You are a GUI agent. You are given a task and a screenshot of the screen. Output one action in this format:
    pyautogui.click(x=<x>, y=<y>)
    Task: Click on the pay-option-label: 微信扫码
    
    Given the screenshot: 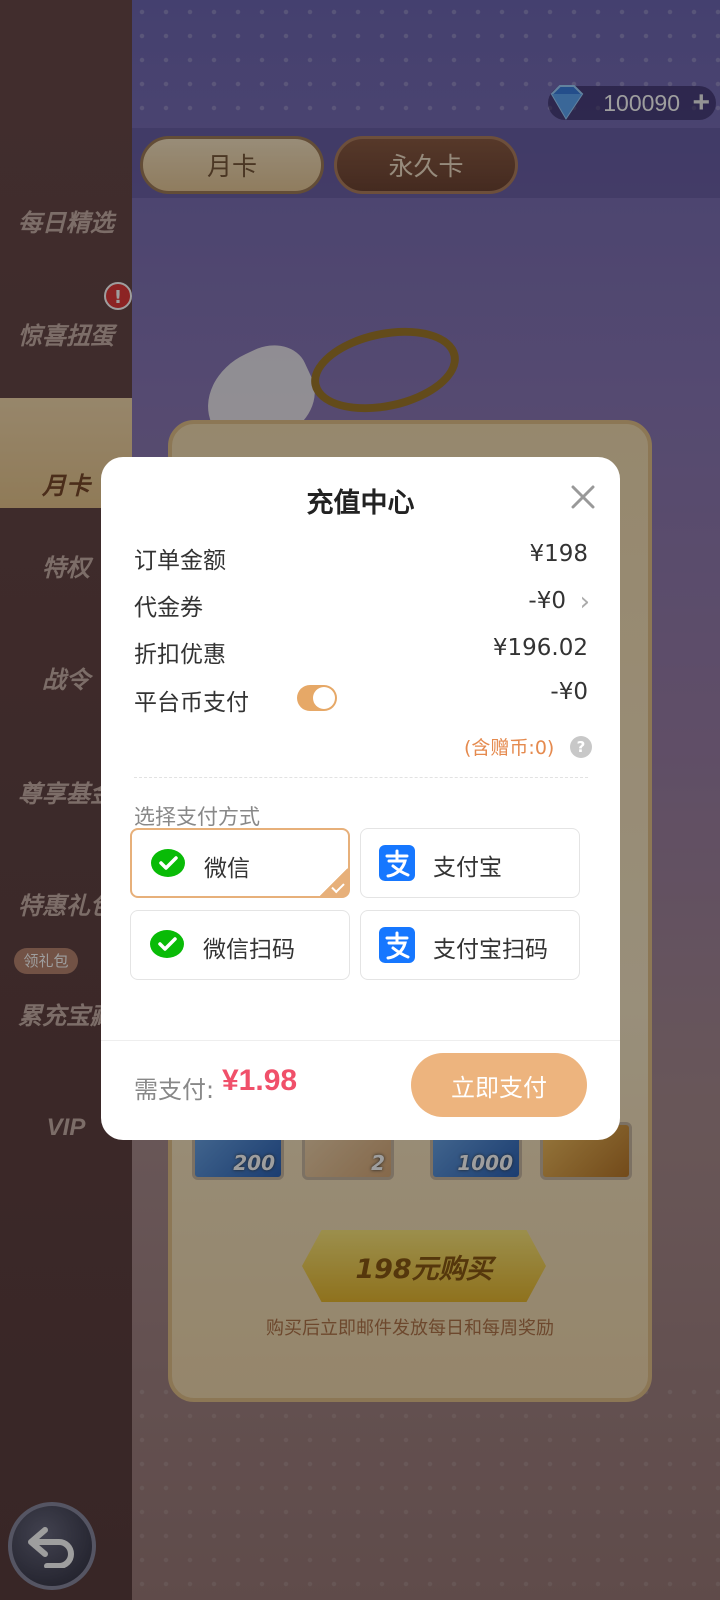 What is the action you would take?
    pyautogui.click(x=249, y=950)
    